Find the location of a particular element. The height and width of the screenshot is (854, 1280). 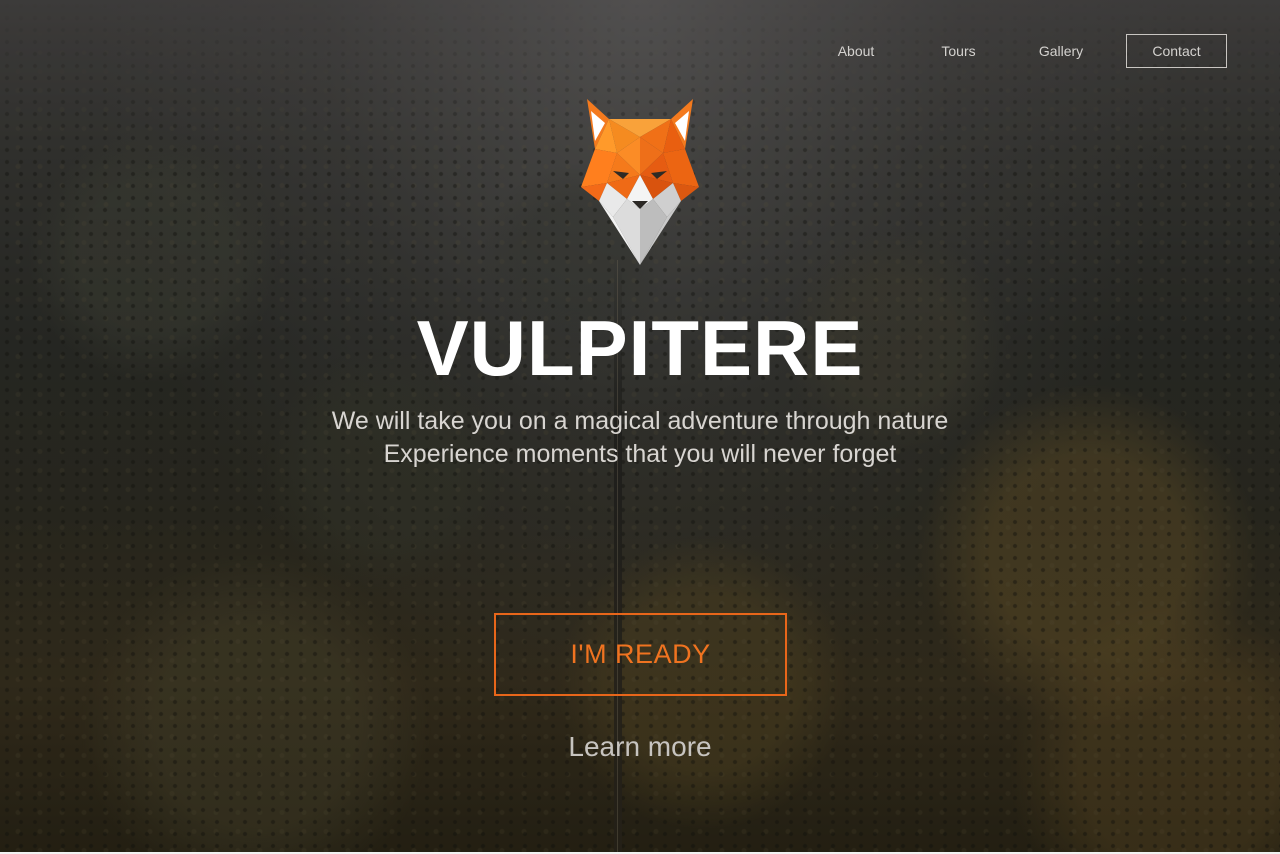

im-ready-button: I'M READY is located at coordinates (640, 654).